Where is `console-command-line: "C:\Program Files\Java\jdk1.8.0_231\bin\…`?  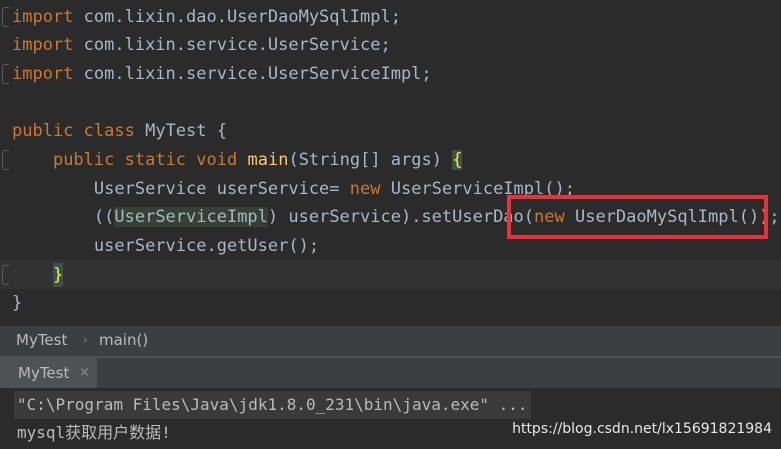 console-command-line: "C:\Program Files\Java\jdk1.8.0_231\bin\… is located at coordinates (272, 405).